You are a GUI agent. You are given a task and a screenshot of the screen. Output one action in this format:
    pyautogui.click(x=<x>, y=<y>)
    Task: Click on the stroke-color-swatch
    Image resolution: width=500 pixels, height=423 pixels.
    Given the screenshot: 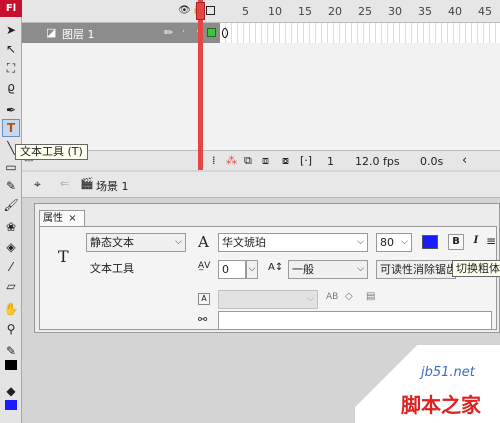 What is the action you would take?
    pyautogui.click(x=11, y=365)
    